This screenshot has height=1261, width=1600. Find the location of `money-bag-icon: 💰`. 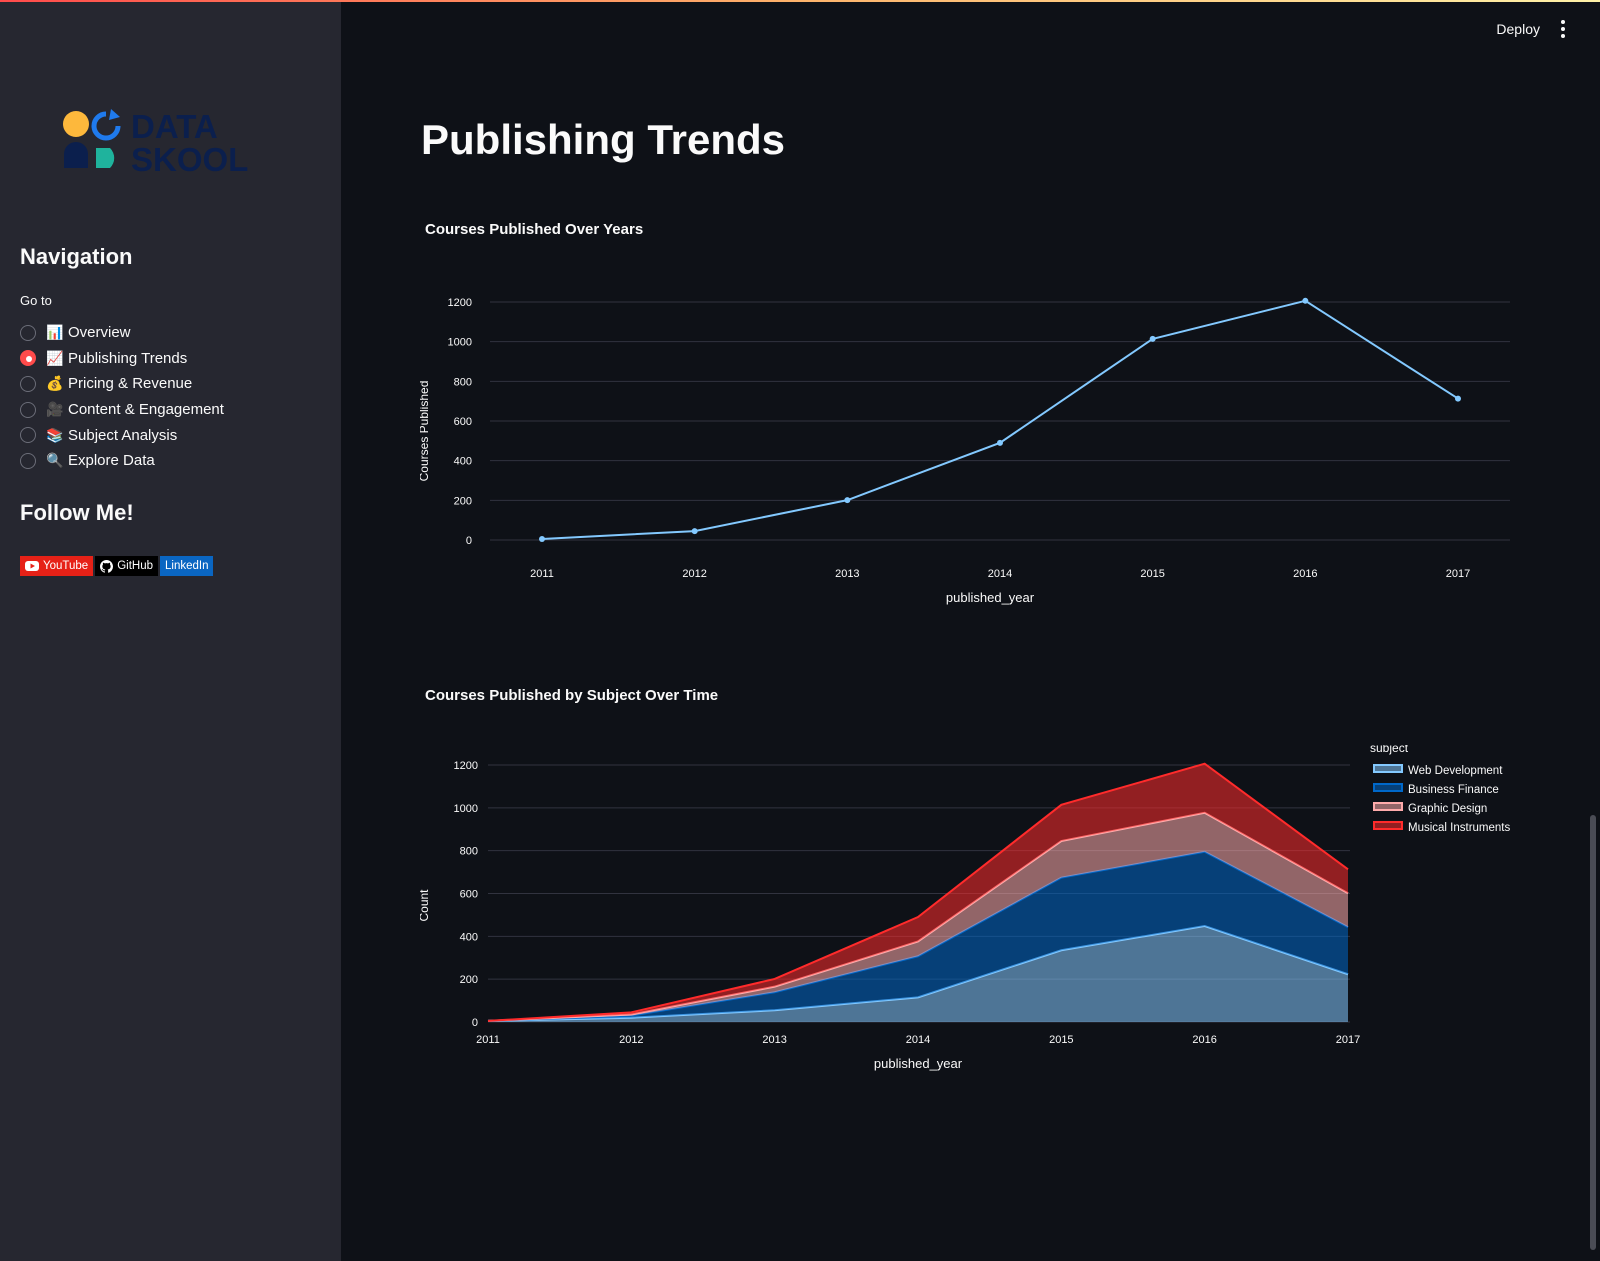

money-bag-icon: 💰 is located at coordinates (55, 383).